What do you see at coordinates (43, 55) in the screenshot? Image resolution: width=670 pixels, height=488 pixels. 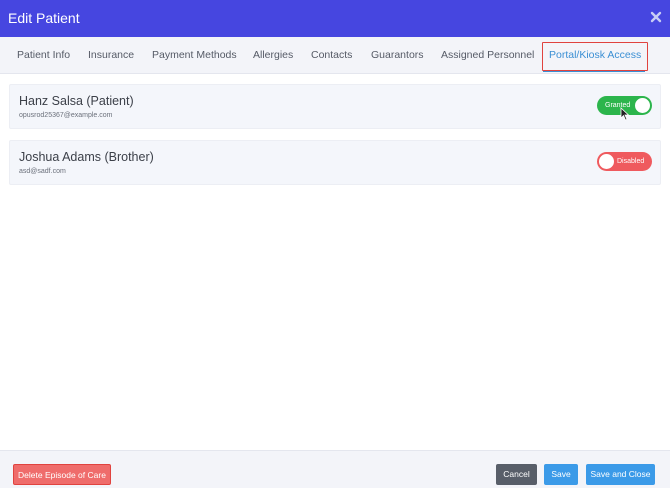 I see `tab-patient-info: Patient Info` at bounding box center [43, 55].